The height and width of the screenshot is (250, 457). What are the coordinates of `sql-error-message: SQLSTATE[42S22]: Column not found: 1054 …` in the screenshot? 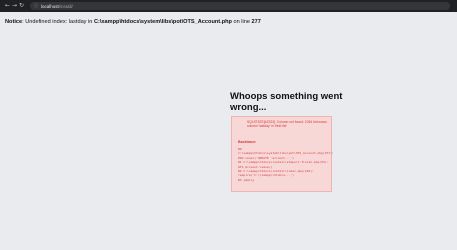 It's located at (287, 124).